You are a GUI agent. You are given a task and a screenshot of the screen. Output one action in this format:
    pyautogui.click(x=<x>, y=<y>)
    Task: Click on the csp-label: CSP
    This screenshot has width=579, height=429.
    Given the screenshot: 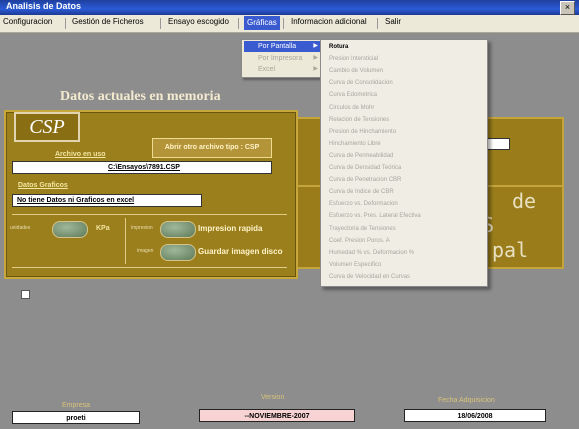 What is the action you would take?
    pyautogui.click(x=47, y=127)
    